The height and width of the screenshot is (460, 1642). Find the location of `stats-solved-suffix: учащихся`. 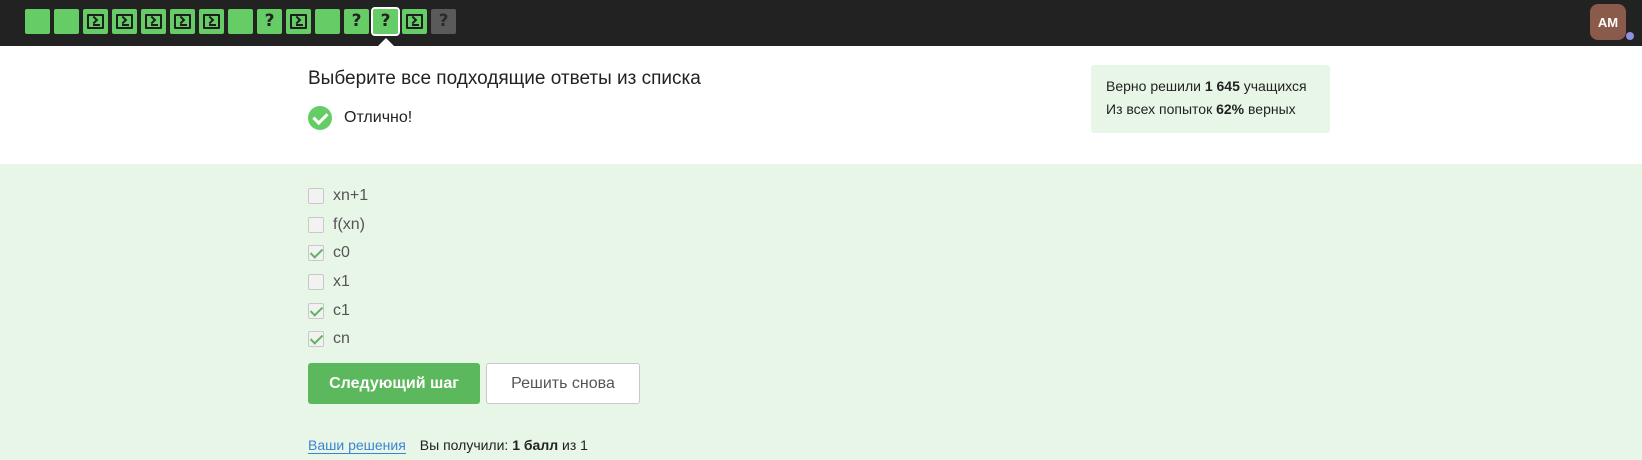

stats-solved-suffix: учащихся is located at coordinates (1275, 86).